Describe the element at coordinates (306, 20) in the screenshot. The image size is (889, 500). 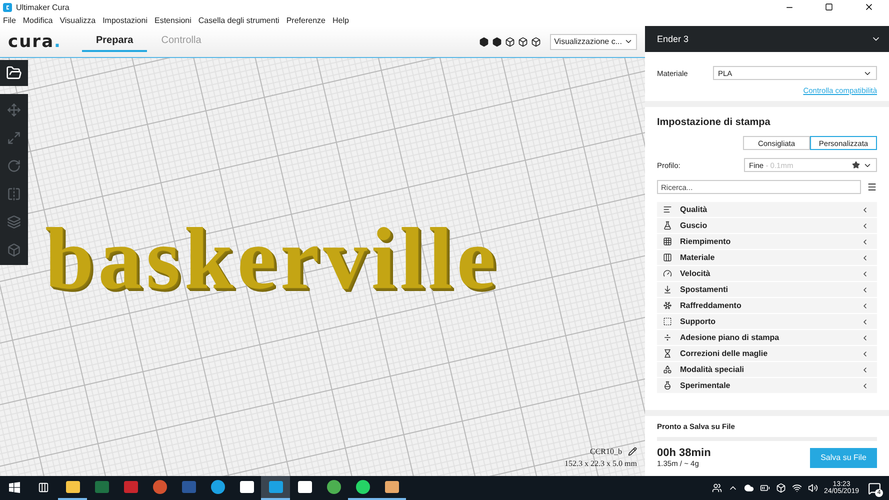
I see `menu-item: Preferenze` at that location.